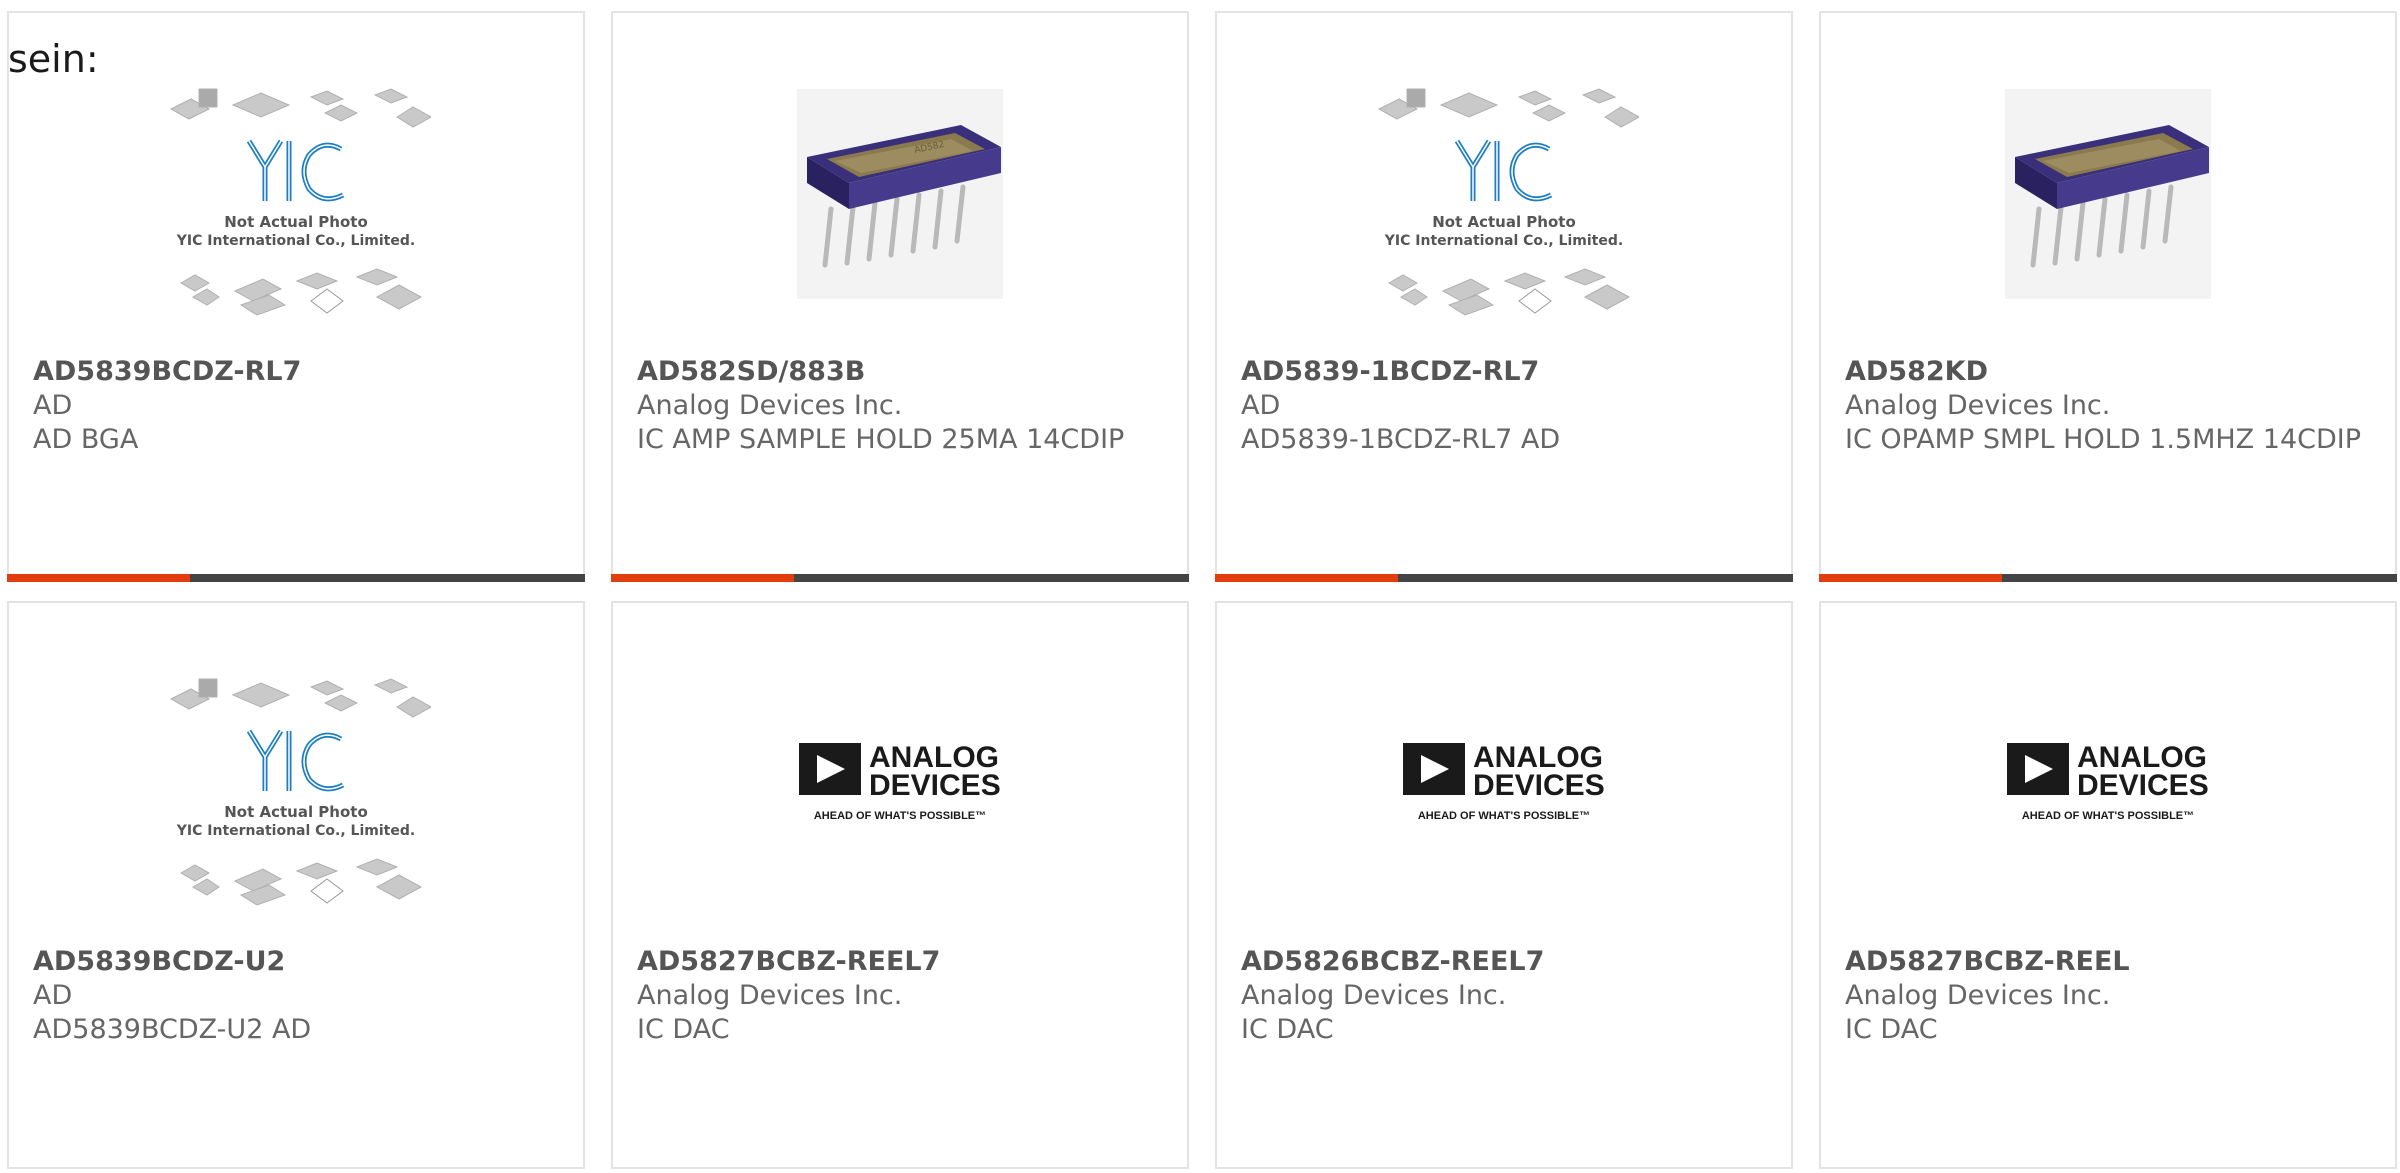 Image resolution: width=2400 pixels, height=1173 pixels. I want to click on part-number-link: AD5827BCBZ-REEL7, so click(900, 962).